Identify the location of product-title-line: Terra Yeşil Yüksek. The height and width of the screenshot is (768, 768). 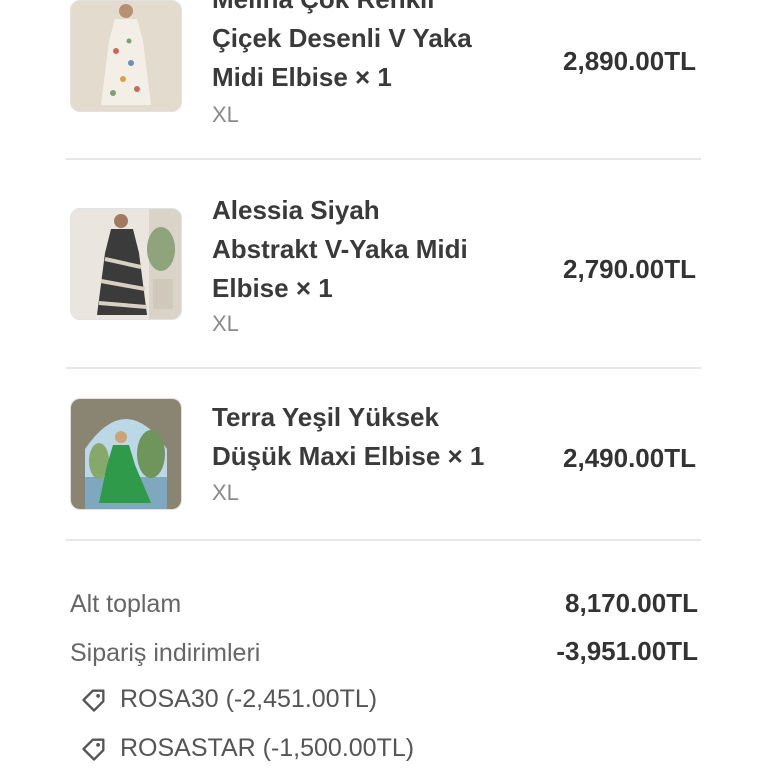
(325, 417).